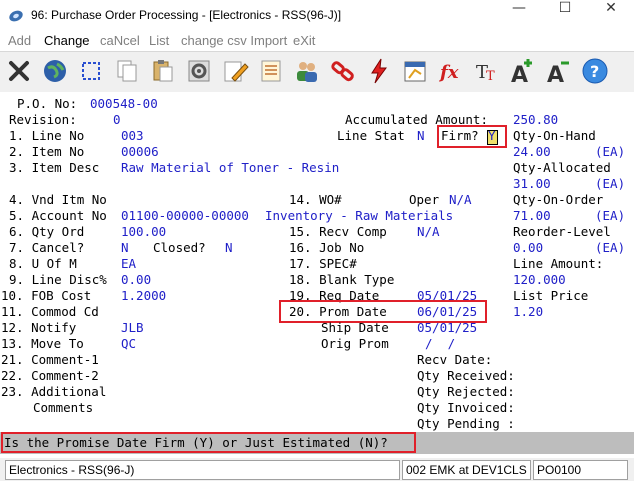 This screenshot has width=634, height=481. I want to click on closed-value: N, so click(229, 248).